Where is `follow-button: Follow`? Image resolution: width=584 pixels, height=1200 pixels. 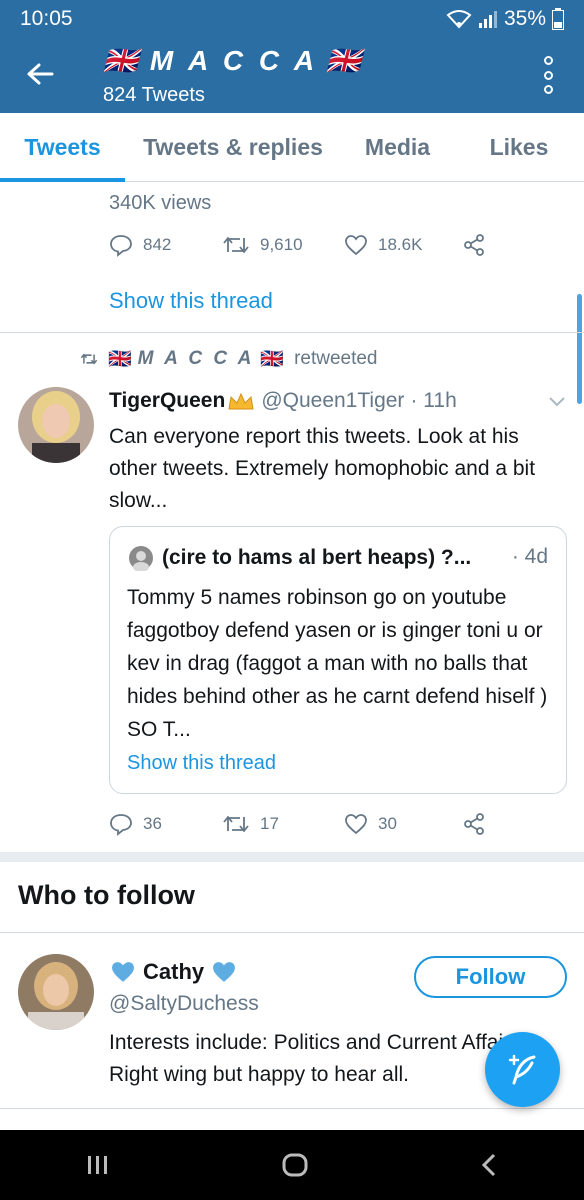 follow-button: Follow is located at coordinates (490, 977).